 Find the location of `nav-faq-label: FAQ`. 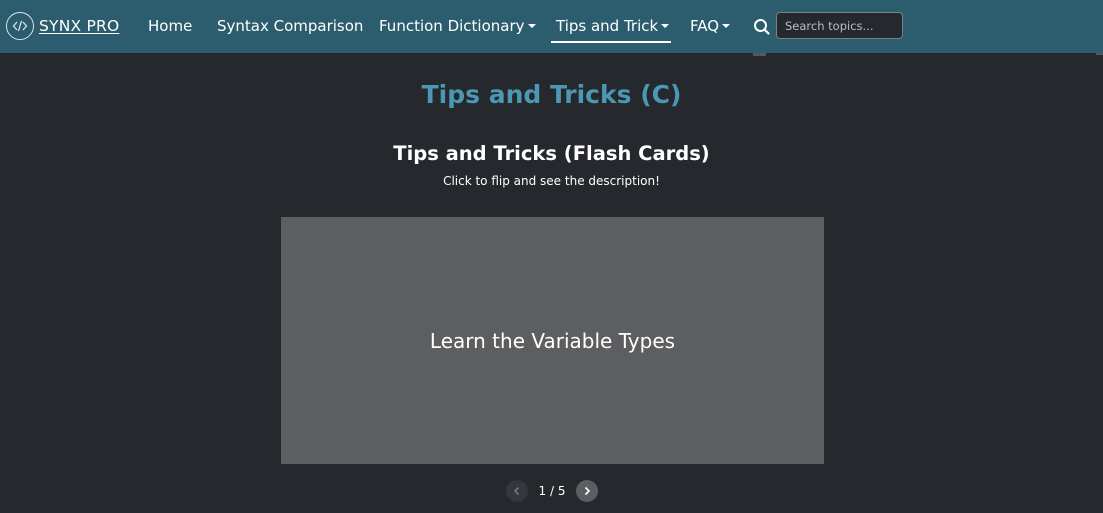

nav-faq-label: FAQ is located at coordinates (705, 26).